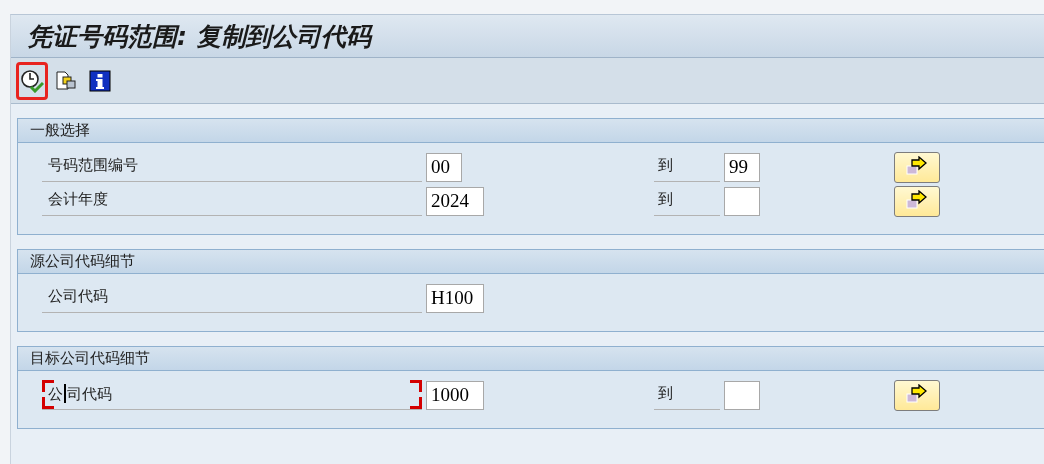 This screenshot has width=1044, height=464. Describe the element at coordinates (100, 80) in the screenshot. I see `info-icon` at that location.